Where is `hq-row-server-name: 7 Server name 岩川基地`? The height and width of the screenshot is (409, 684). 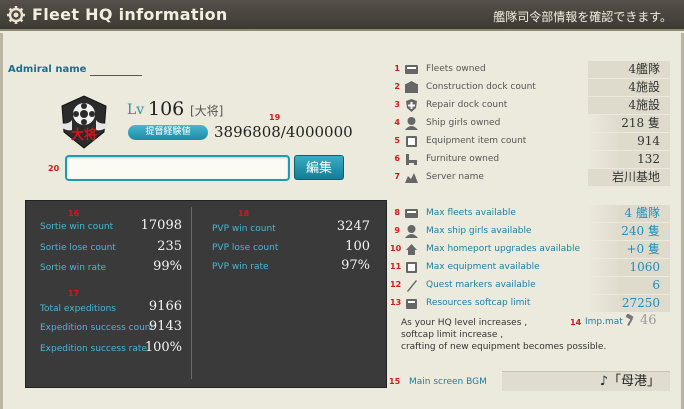
hq-row-server-name: 7 Server name 岩川基地 is located at coordinates (532, 177).